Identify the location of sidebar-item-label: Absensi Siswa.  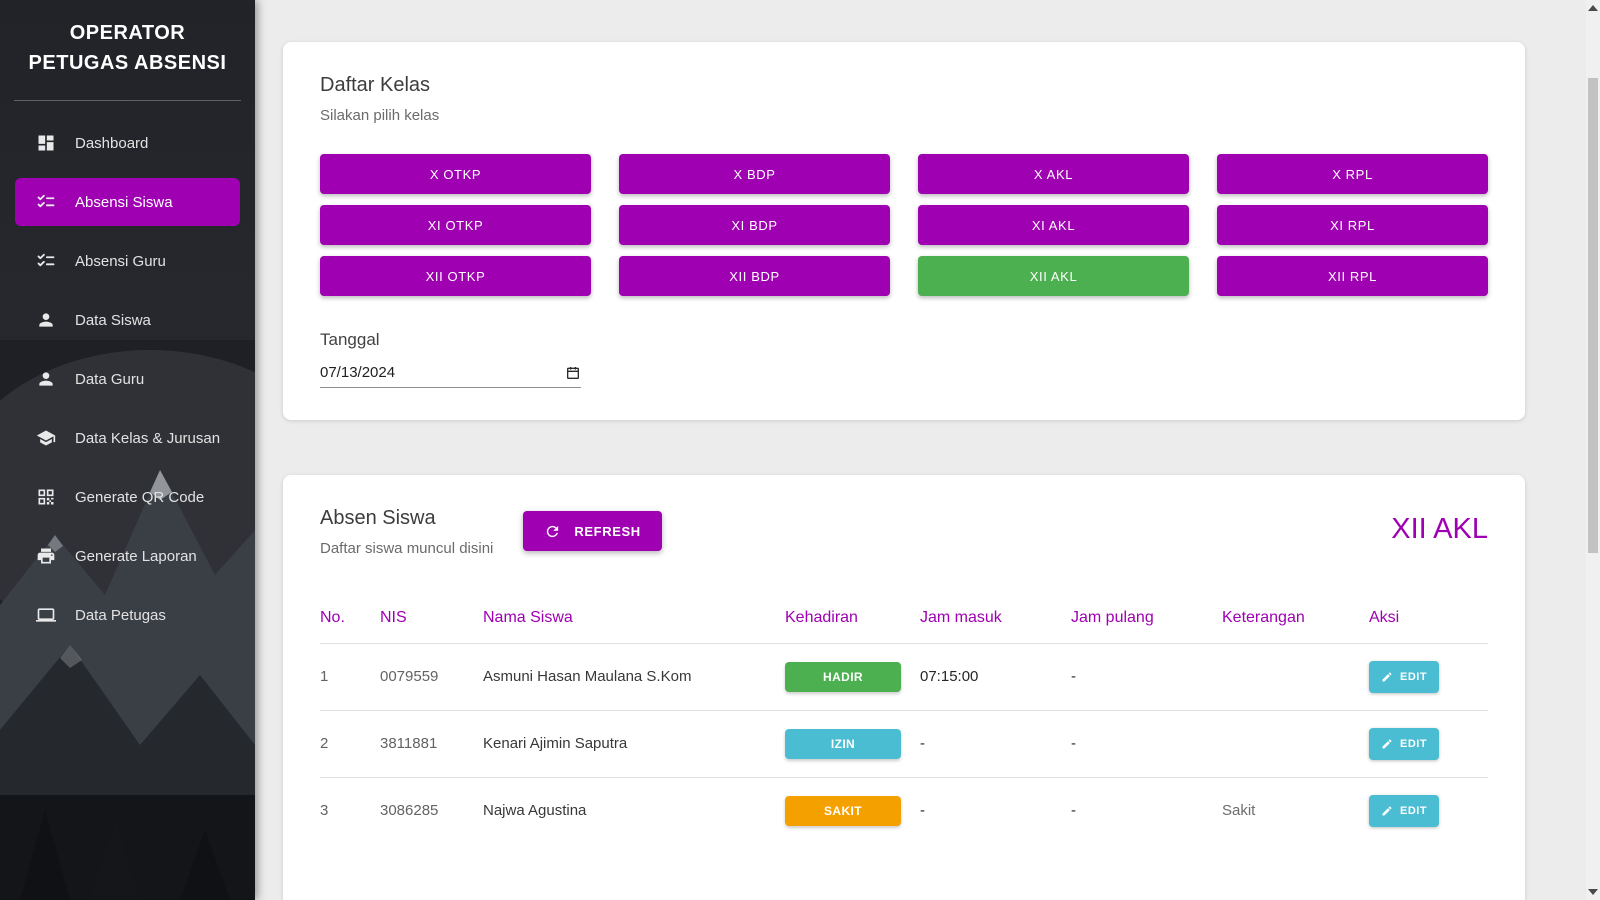
(124, 202).